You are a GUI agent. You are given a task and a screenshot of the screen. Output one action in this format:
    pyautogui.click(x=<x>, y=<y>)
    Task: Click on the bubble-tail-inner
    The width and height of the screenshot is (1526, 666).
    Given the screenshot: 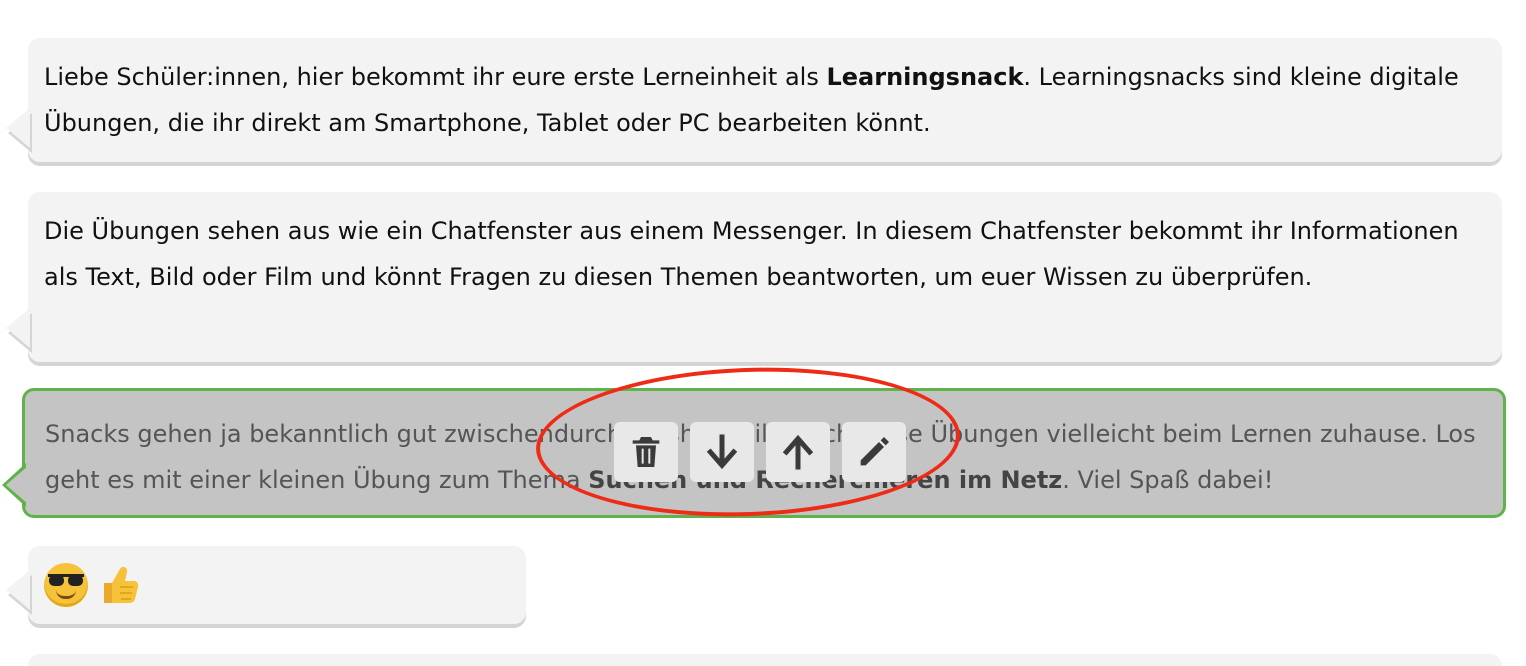 What is the action you would take?
    pyautogui.click(x=17, y=485)
    